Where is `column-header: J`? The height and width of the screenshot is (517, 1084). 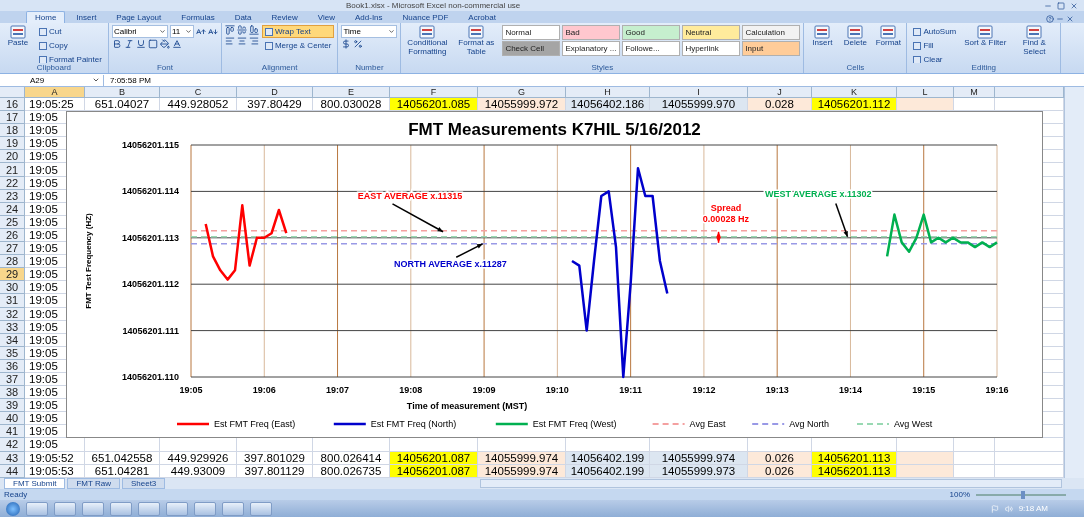
column-header: J is located at coordinates (780, 92).